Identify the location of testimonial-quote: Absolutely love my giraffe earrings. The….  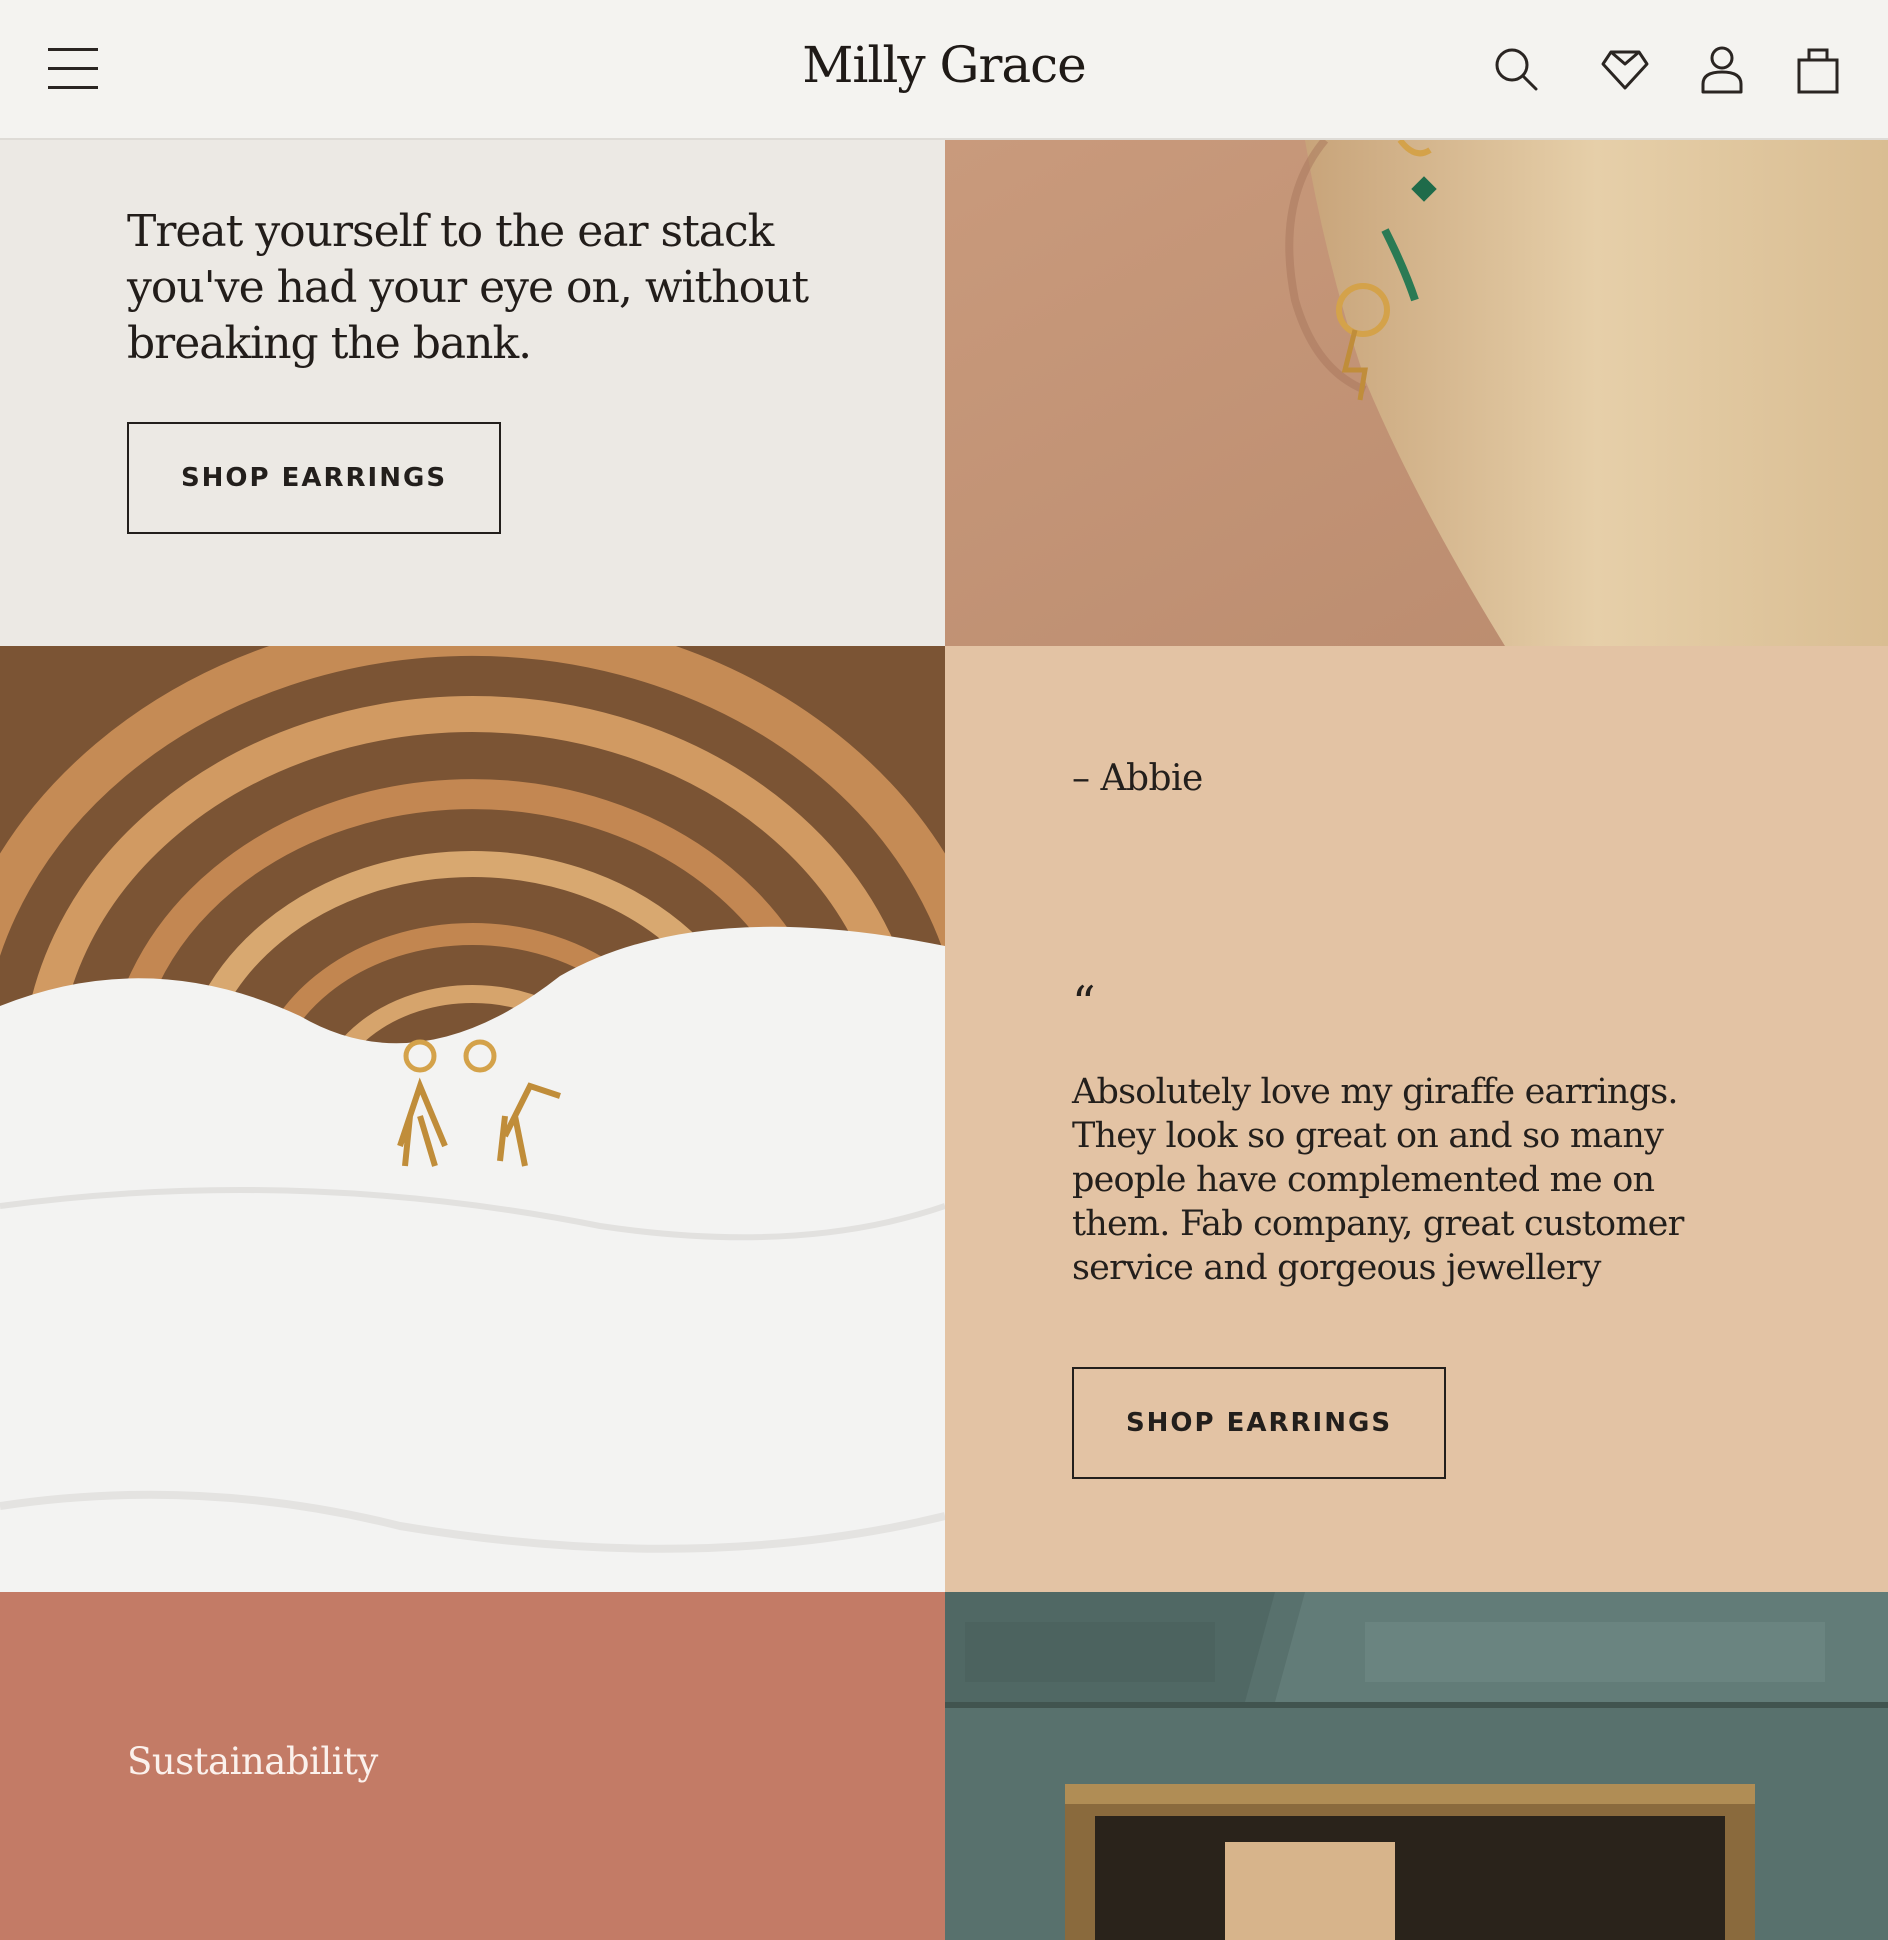
(1378, 1180).